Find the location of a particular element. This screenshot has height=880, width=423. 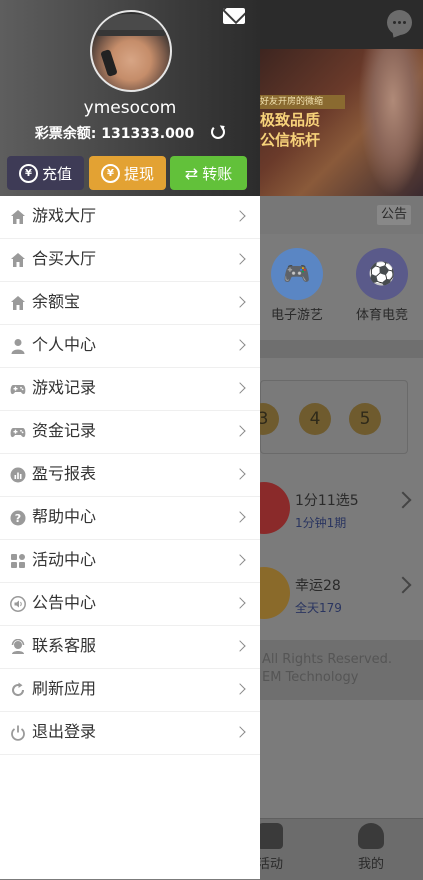

menu-item-label: 资金记录 is located at coordinates (64, 430).